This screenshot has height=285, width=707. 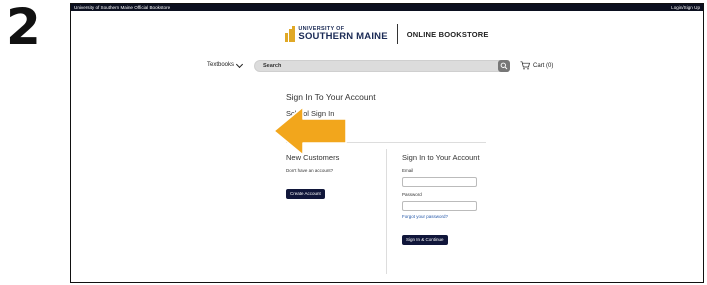 I want to click on password-label: Password, so click(x=412, y=194).